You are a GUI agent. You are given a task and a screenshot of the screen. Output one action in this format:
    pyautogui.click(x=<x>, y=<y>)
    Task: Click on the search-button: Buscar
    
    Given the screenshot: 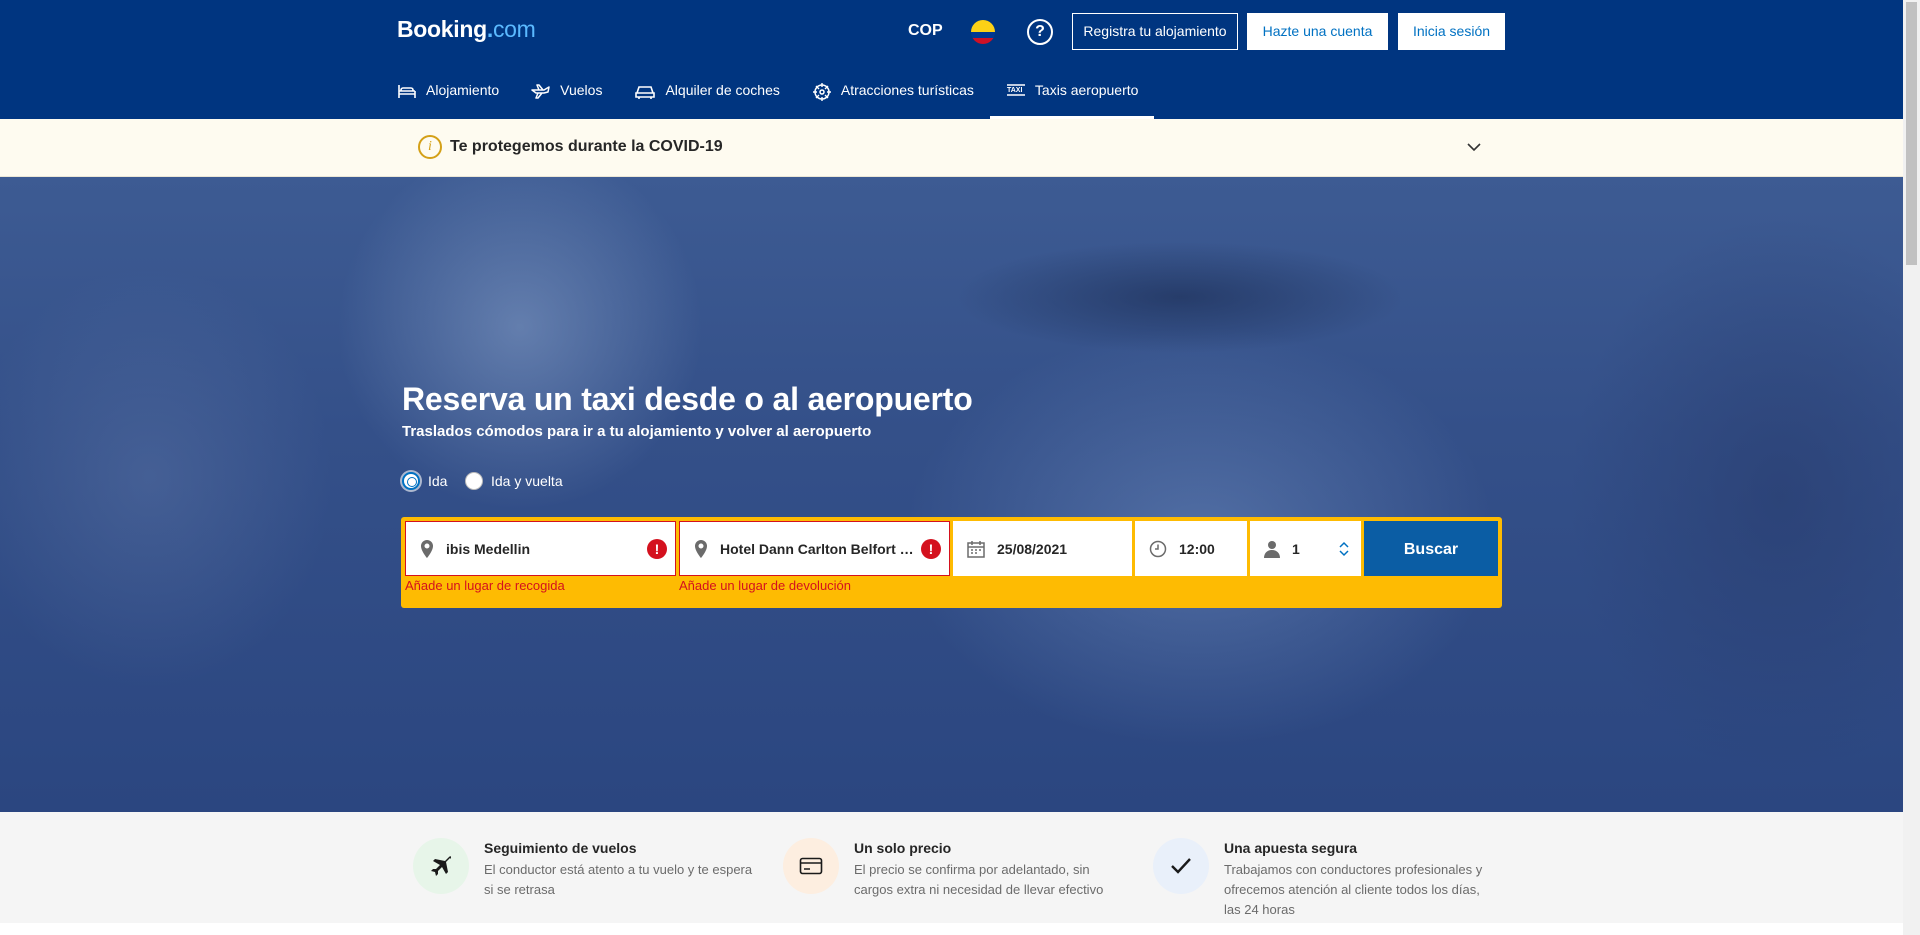 What is the action you would take?
    pyautogui.click(x=1431, y=548)
    